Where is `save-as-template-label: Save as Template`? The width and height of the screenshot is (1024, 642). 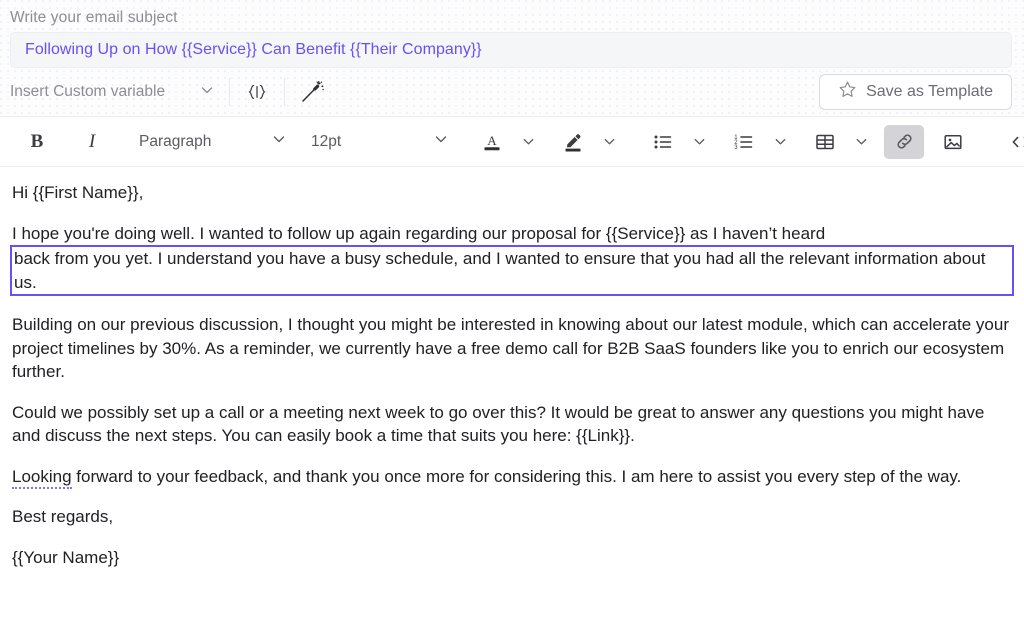 save-as-template-label: Save as Template is located at coordinates (929, 91).